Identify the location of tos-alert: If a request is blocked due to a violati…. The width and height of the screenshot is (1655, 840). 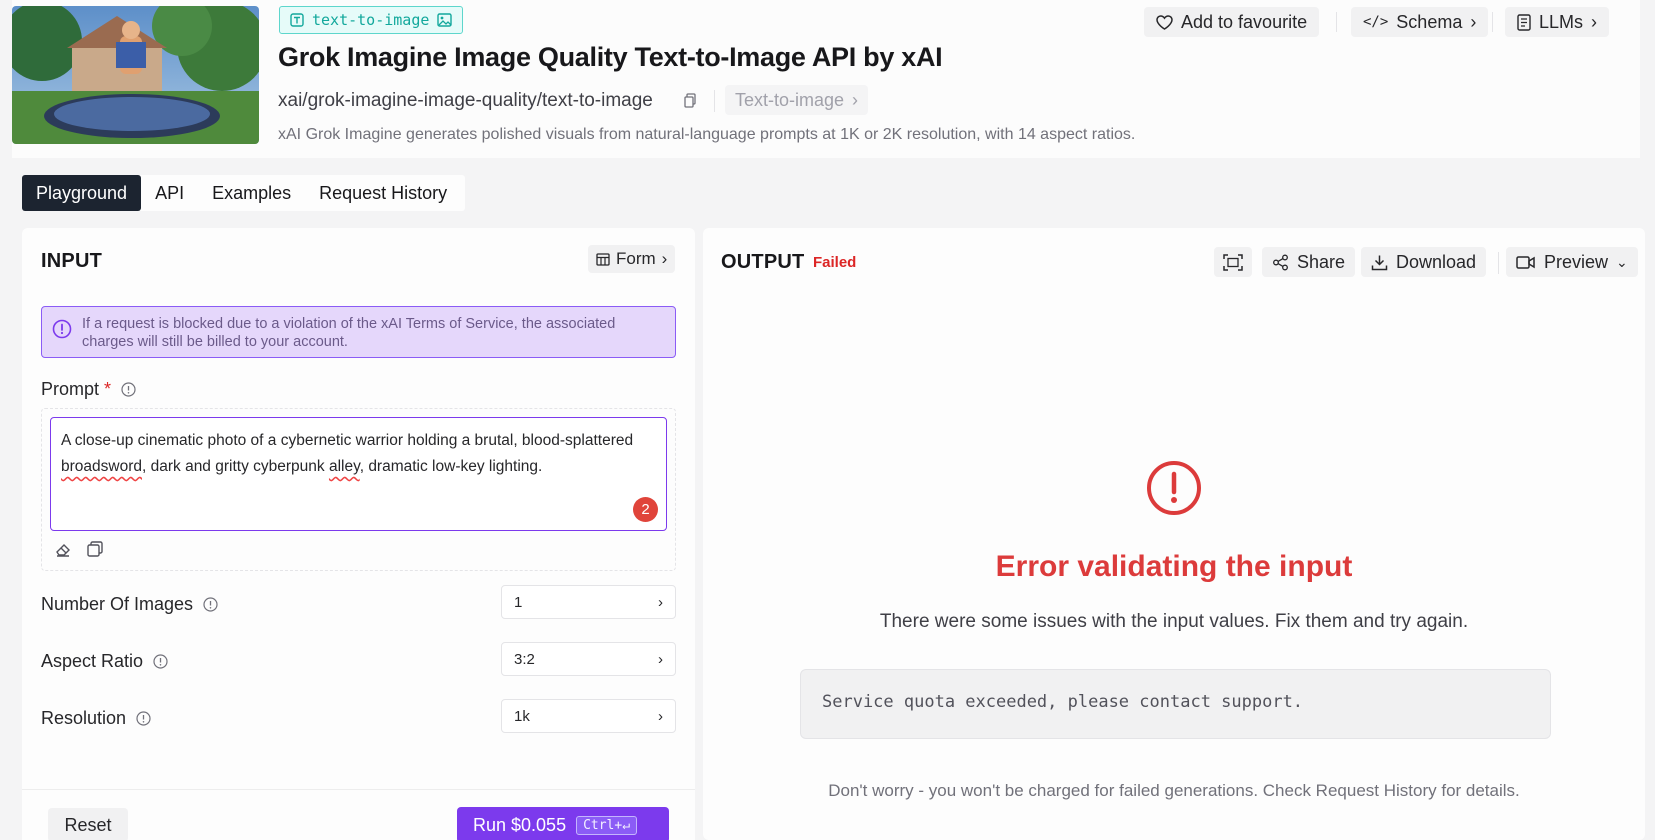
(358, 332).